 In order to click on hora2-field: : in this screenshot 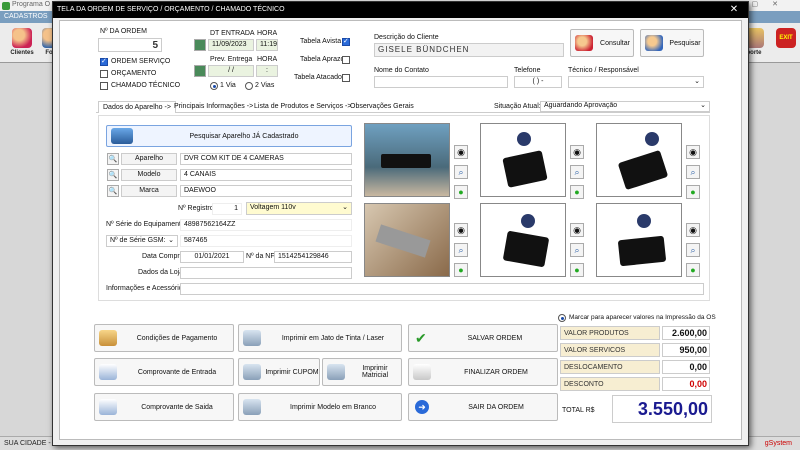, I will do `click(267, 71)`.